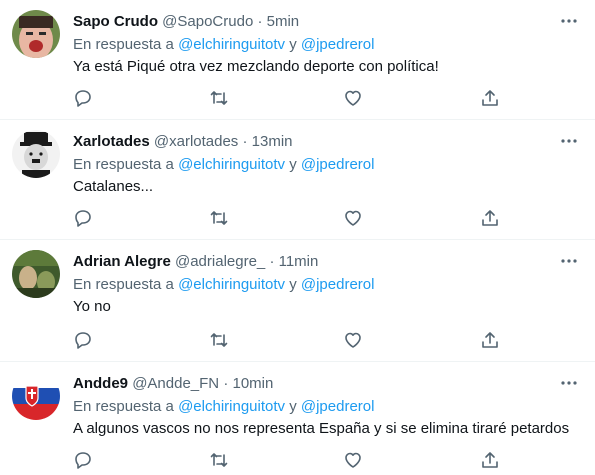 The image size is (595, 475). Describe the element at coordinates (100, 383) in the screenshot. I see `display-name: Andde9` at that location.